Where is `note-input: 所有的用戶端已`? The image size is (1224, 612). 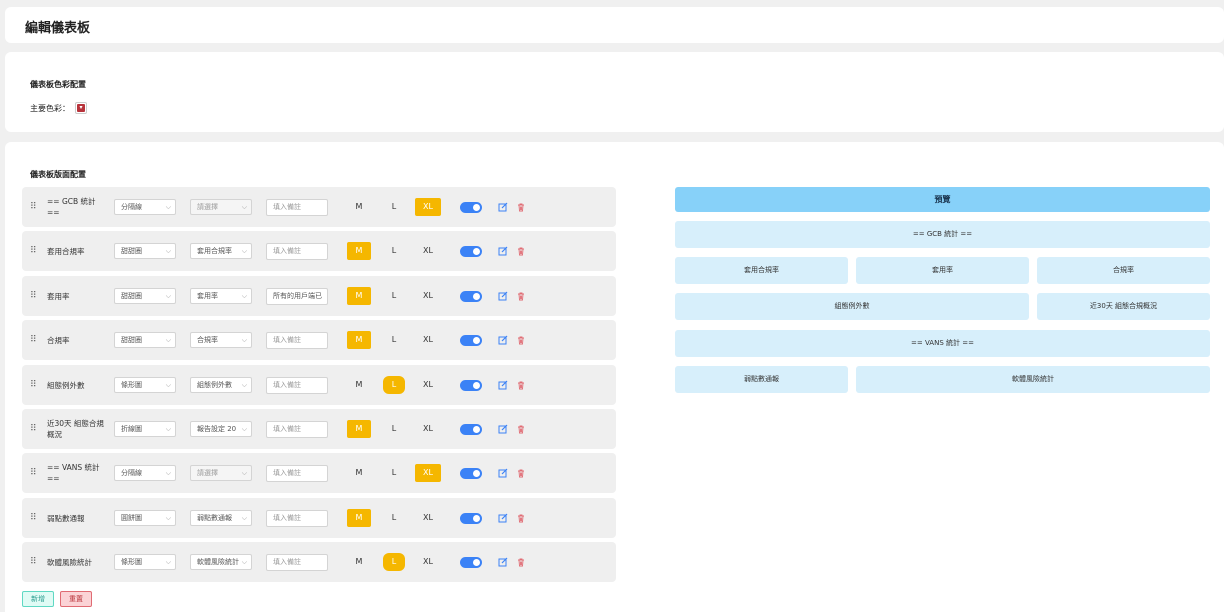
note-input: 所有的用戶端已 is located at coordinates (297, 296).